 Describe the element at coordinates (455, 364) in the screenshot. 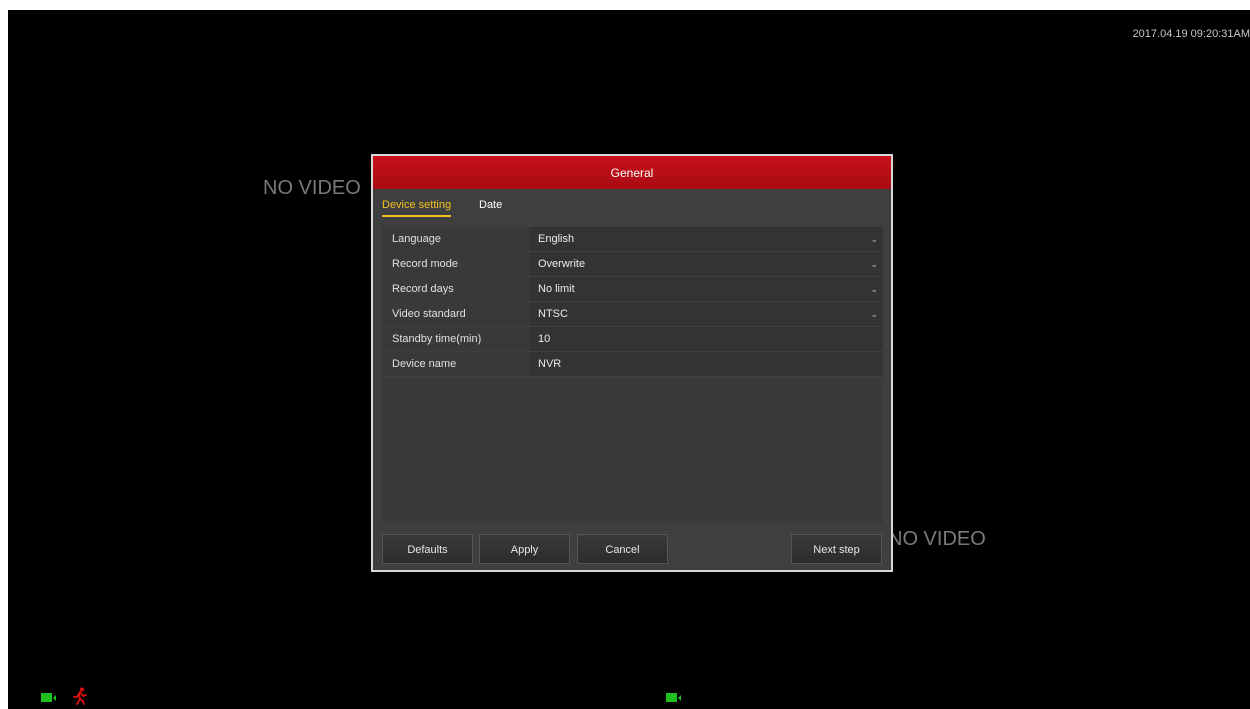

I see `setting-label: Device name` at that location.